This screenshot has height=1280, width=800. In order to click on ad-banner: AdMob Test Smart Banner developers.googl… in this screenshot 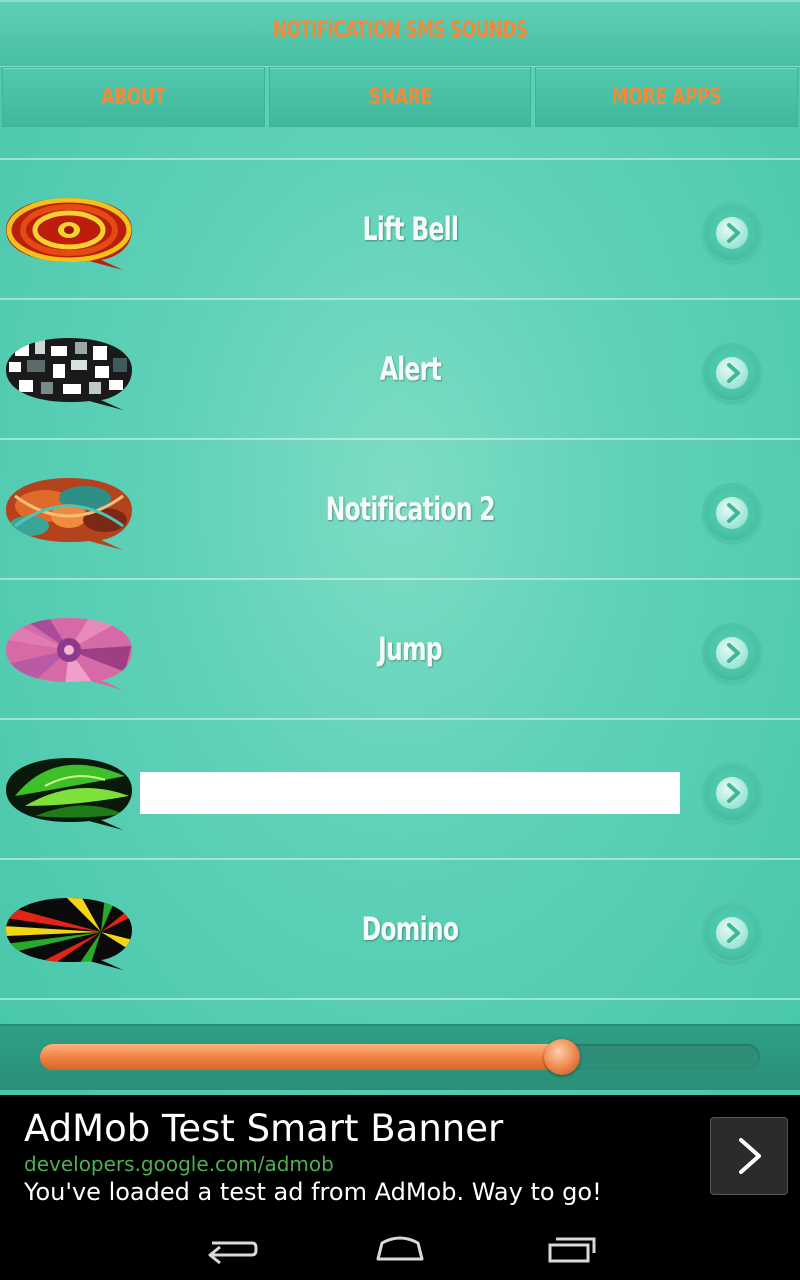, I will do `click(400, 1156)`.